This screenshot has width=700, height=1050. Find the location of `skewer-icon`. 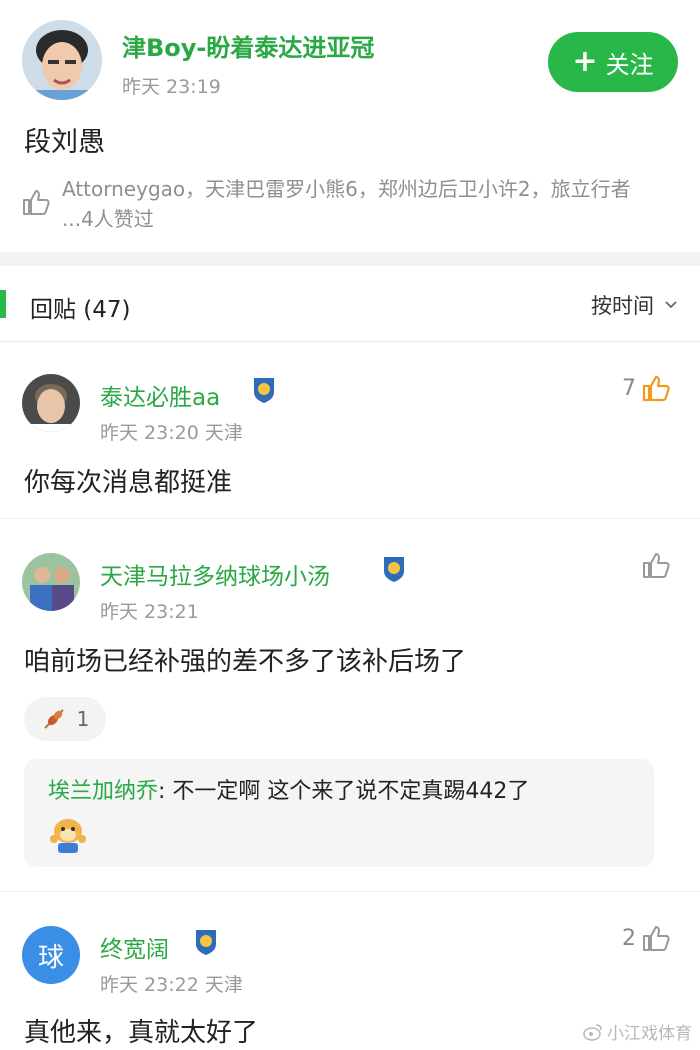

skewer-icon is located at coordinates (53, 719).